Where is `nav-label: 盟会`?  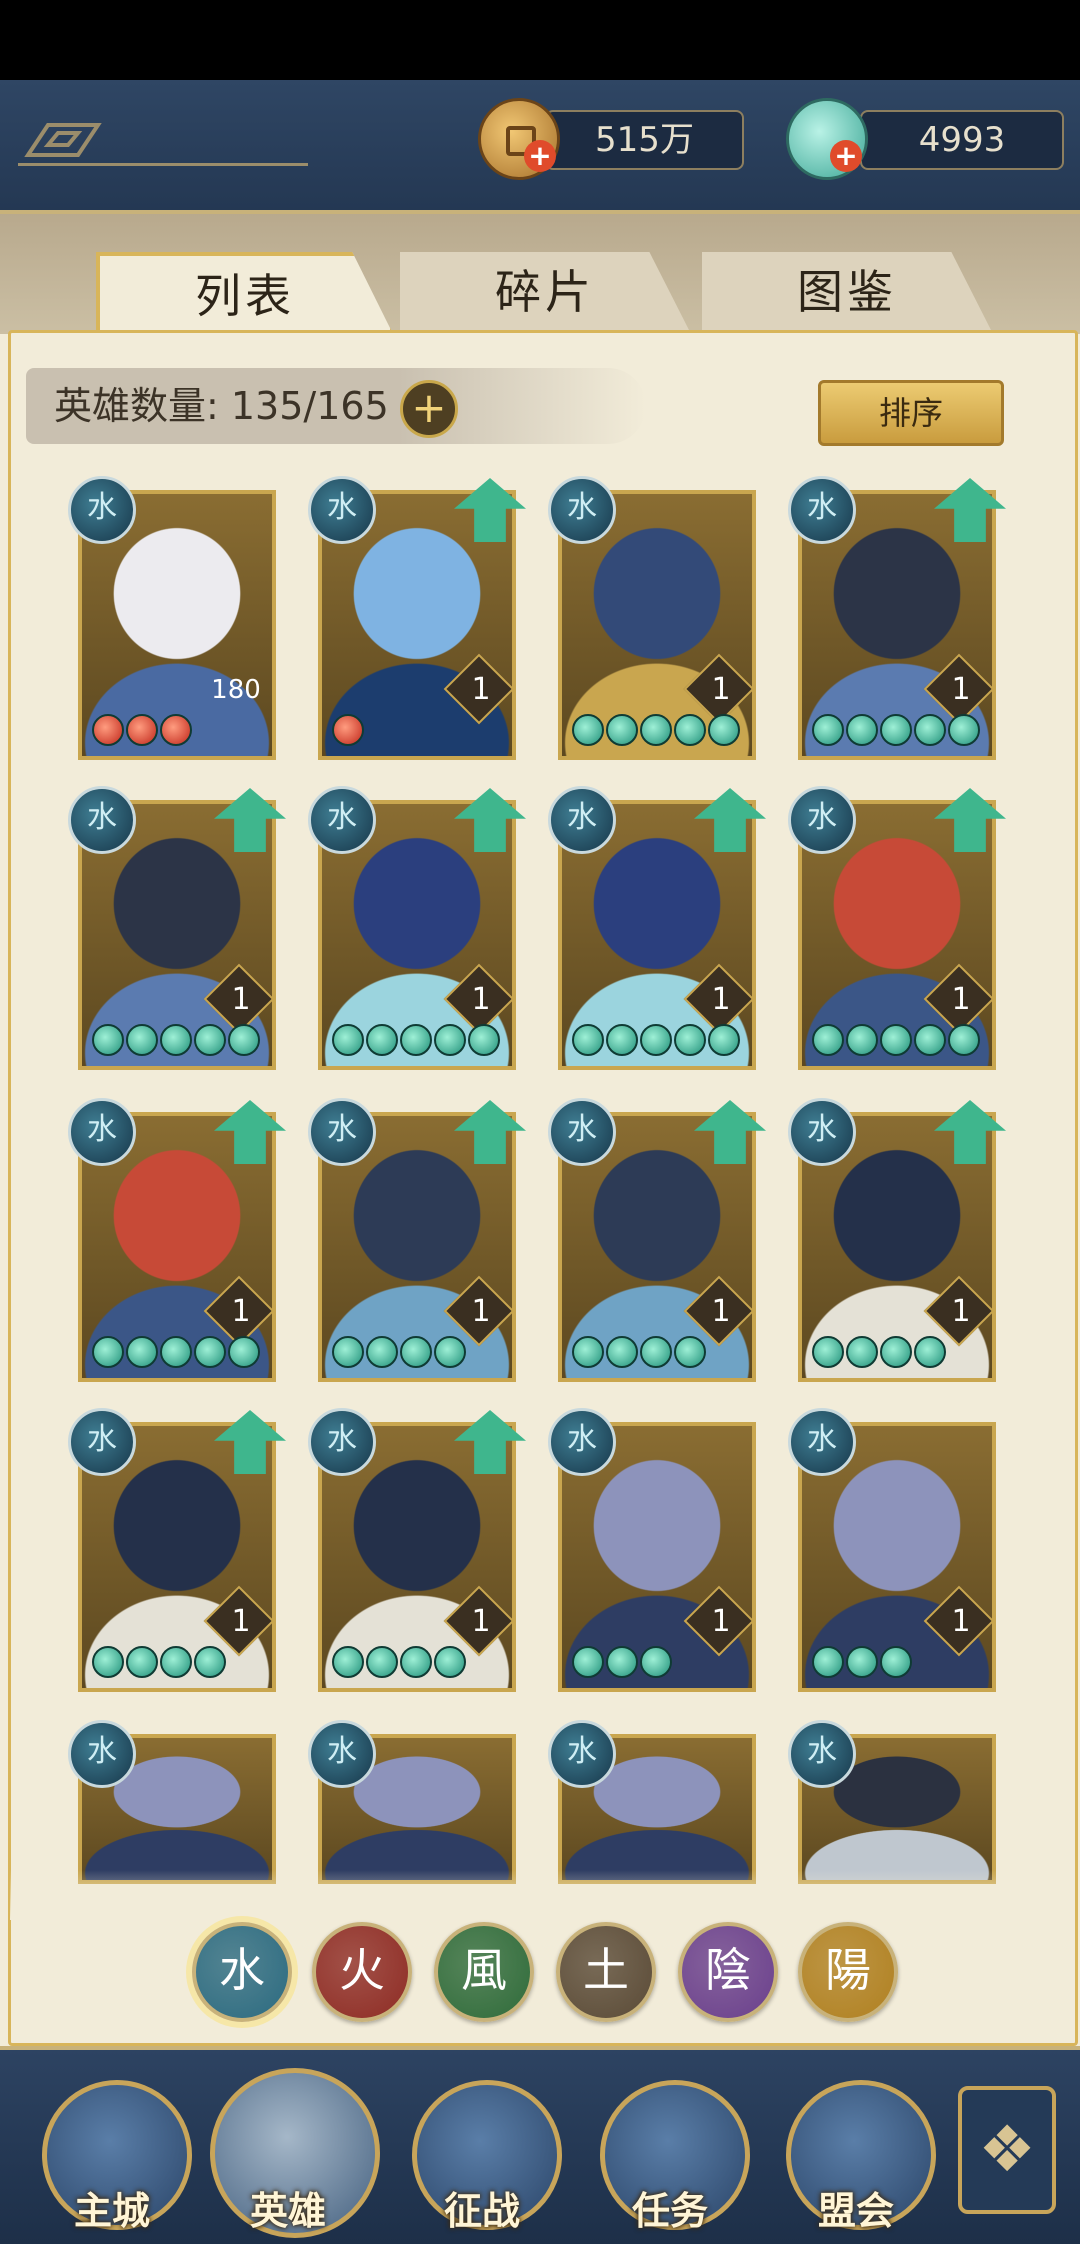 nav-label: 盟会 is located at coordinates (855, 2211).